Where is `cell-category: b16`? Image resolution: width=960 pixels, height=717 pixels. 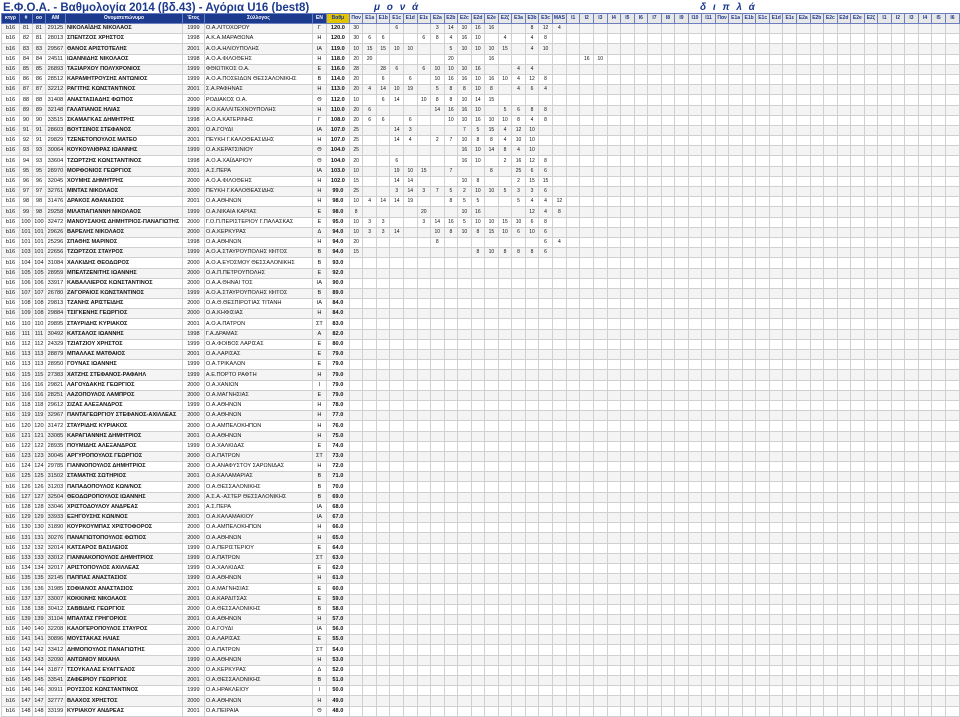 cell-category: b16 is located at coordinates (10, 375).